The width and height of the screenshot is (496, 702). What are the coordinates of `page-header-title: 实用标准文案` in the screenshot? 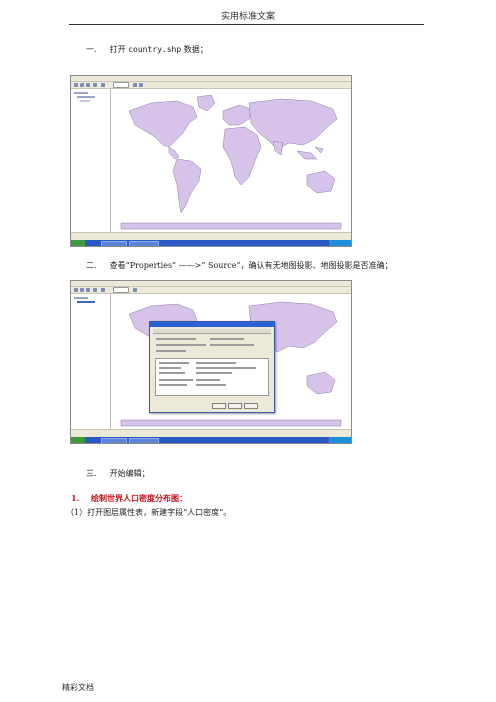 It's located at (247, 17).